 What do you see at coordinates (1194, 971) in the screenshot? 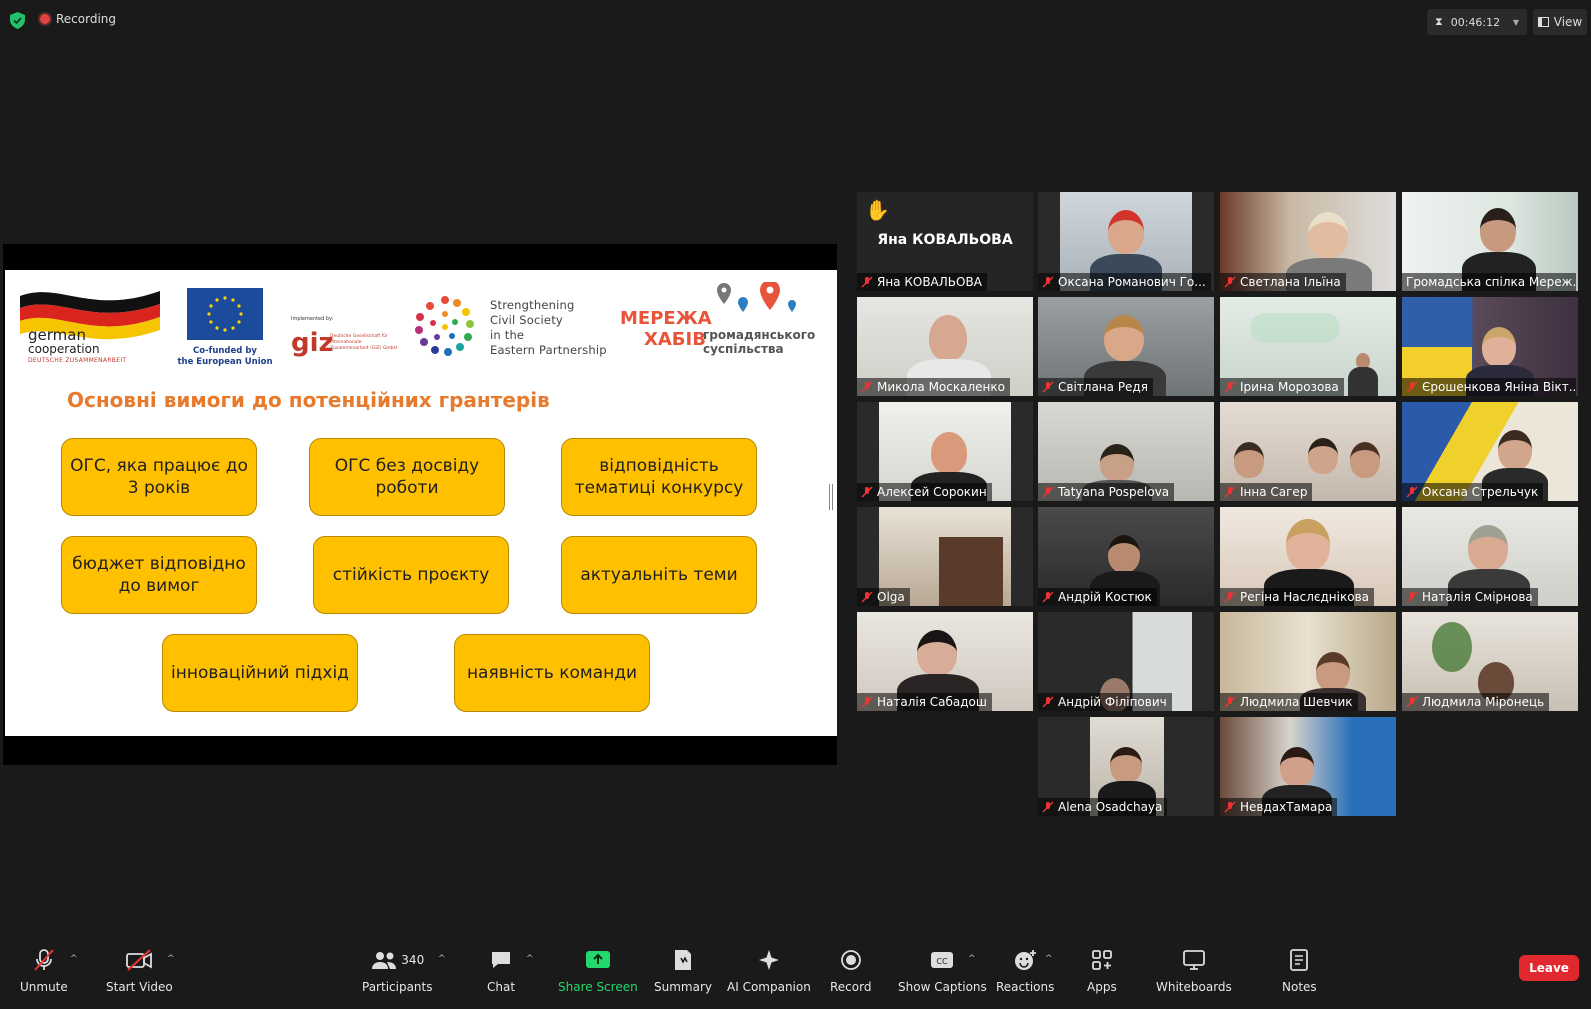
I see `whiteboards-button: Whiteboards` at bounding box center [1194, 971].